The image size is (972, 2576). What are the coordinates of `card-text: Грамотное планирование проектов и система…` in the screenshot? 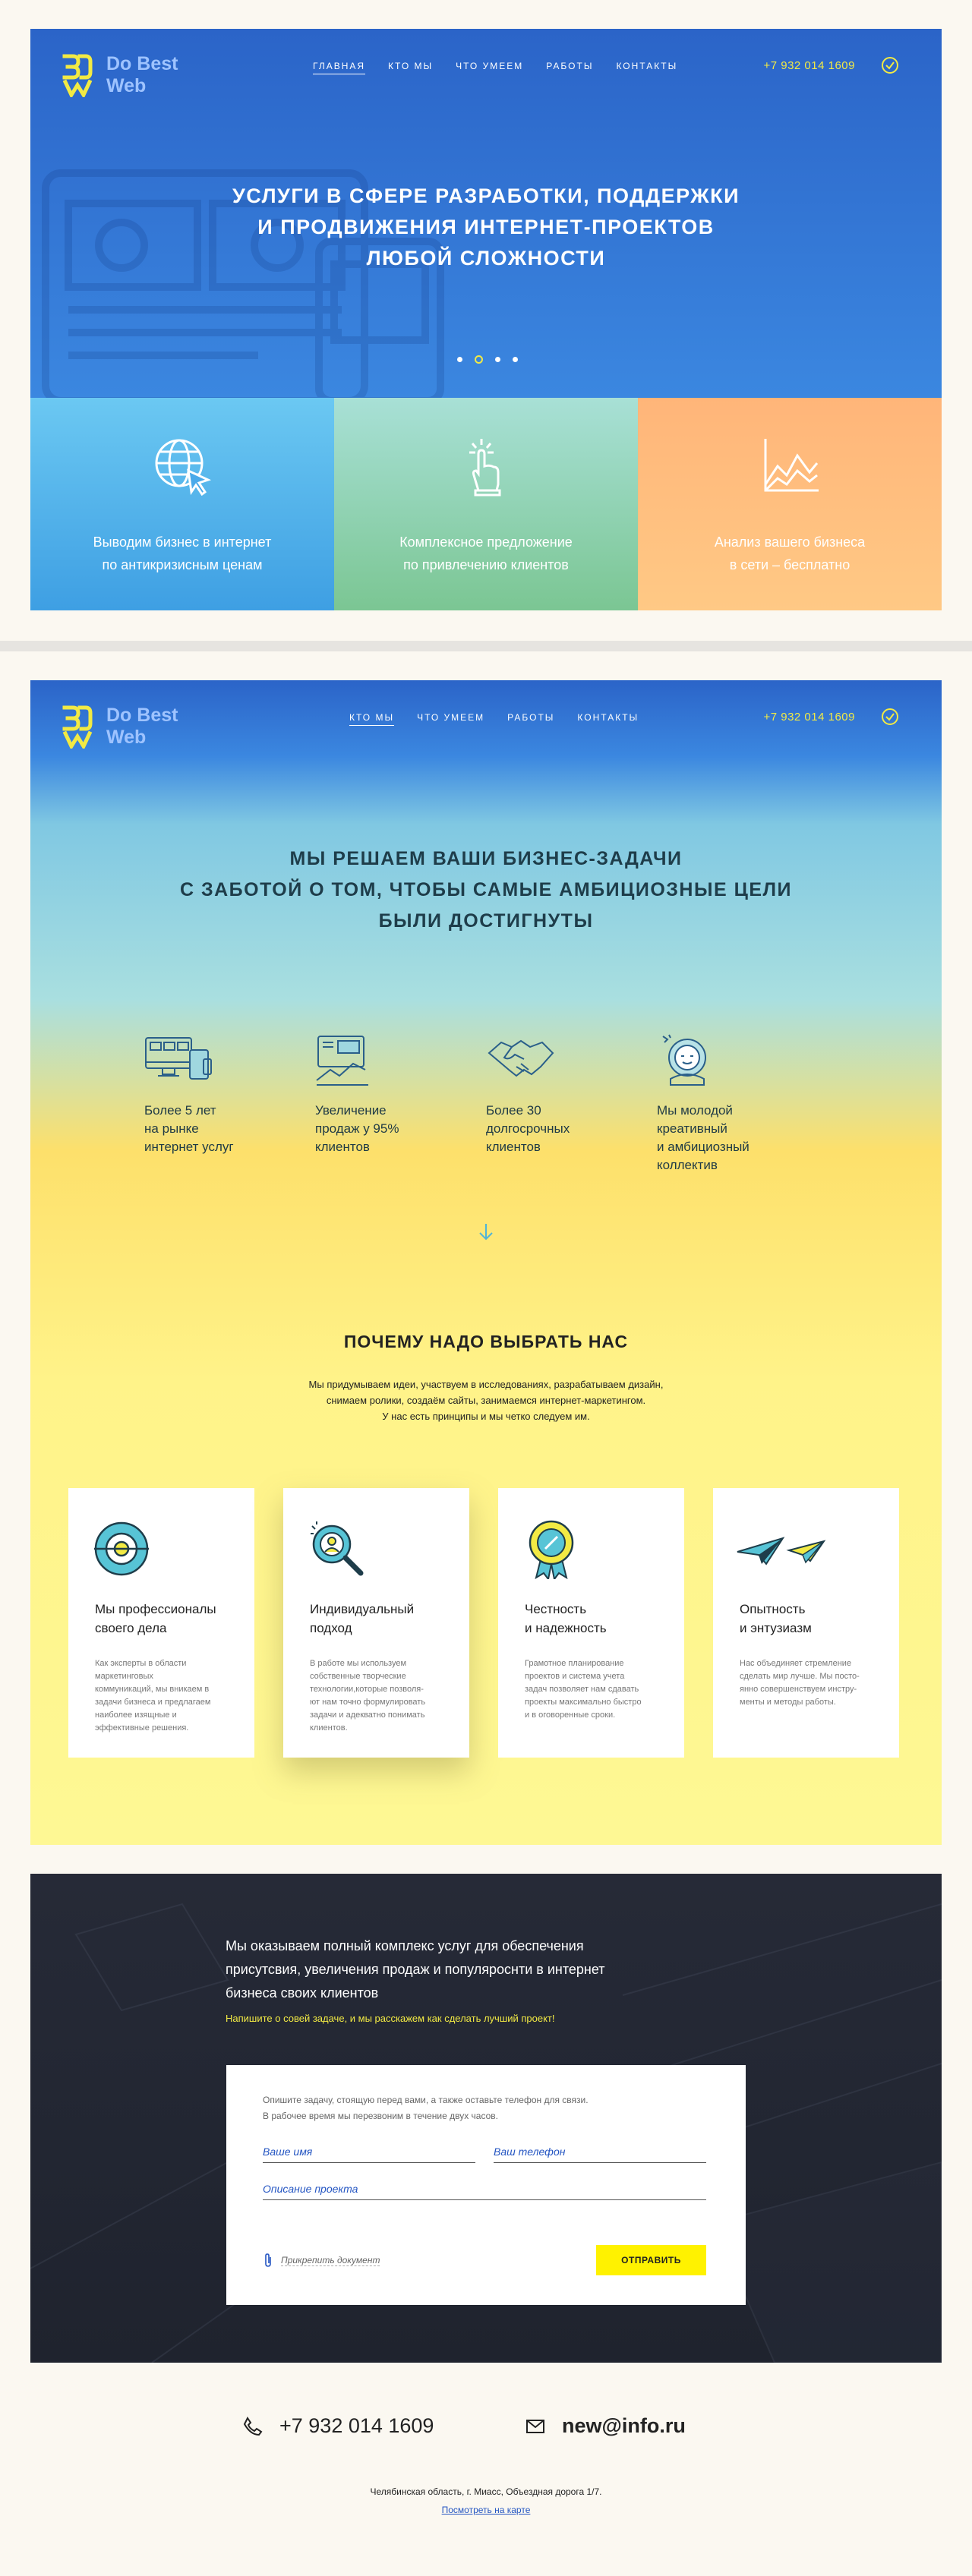 It's located at (583, 1689).